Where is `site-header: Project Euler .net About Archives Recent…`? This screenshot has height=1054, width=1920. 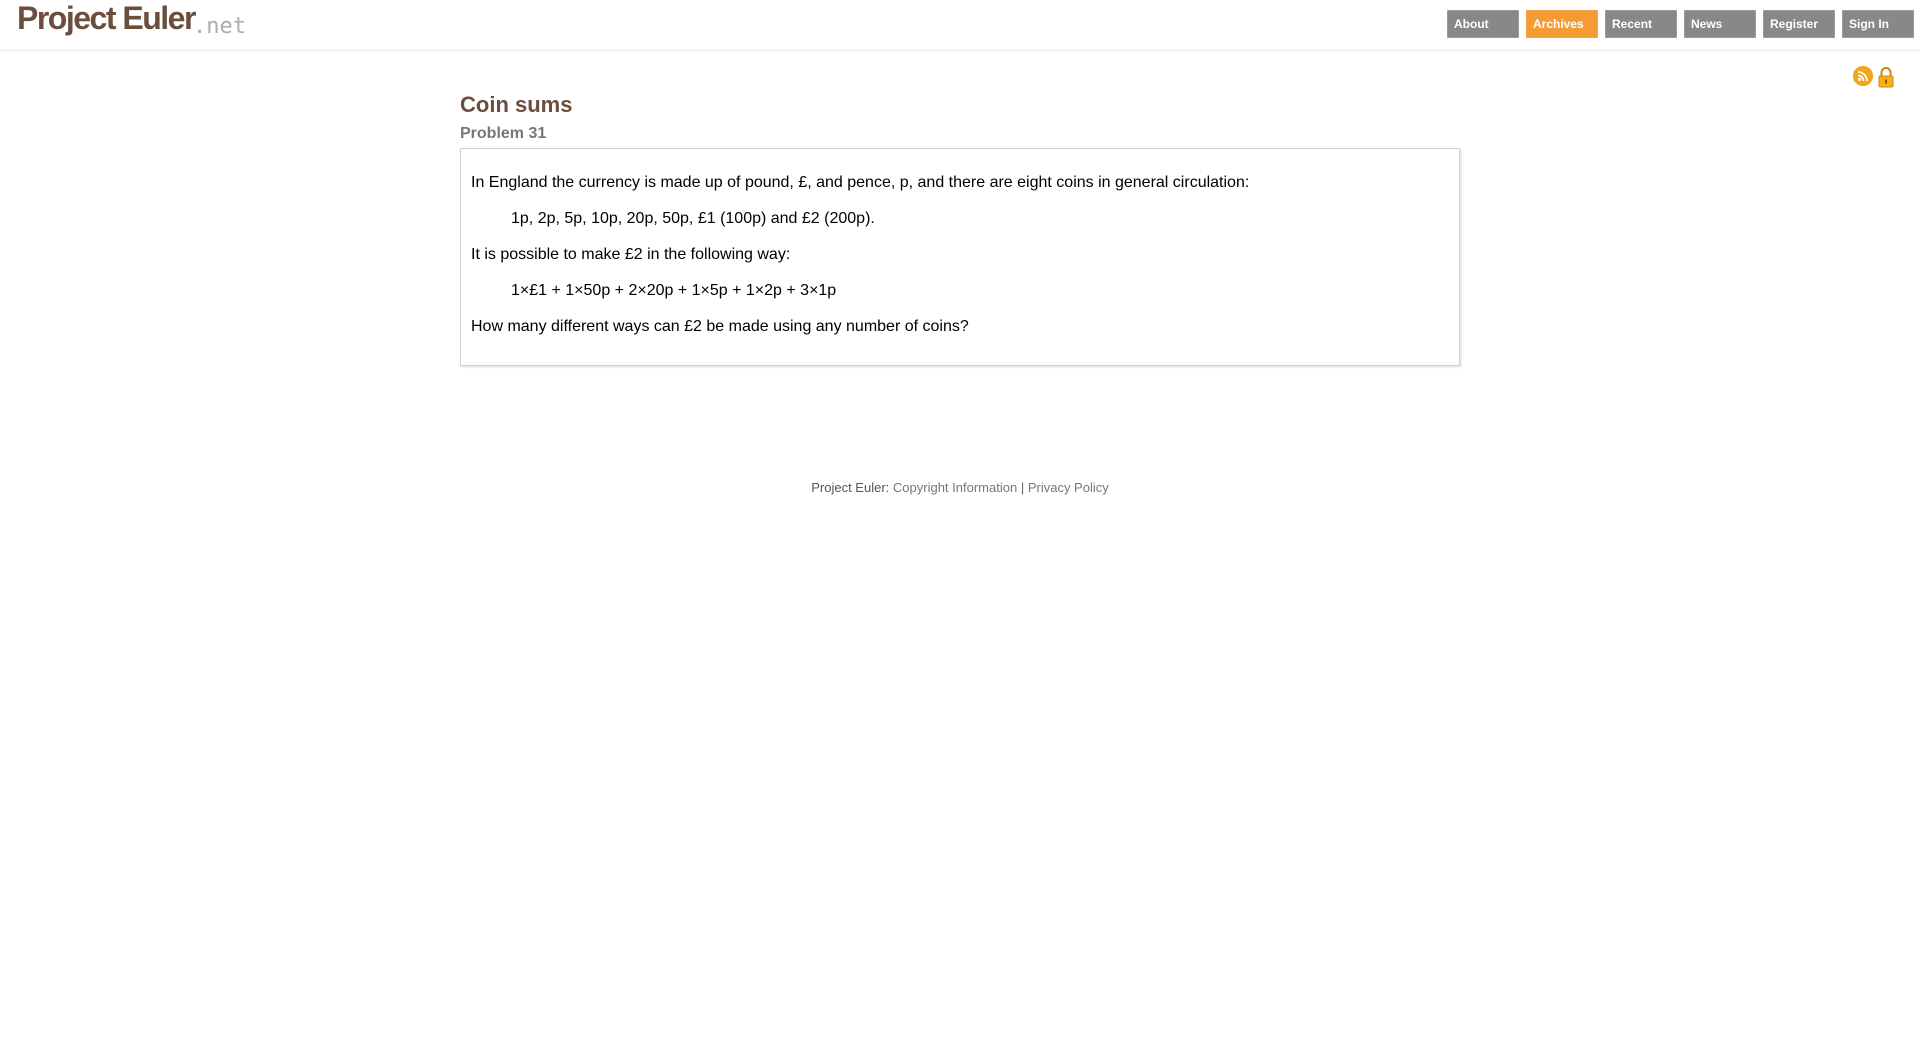 site-header: Project Euler .net About Archives Recent… is located at coordinates (960, 25).